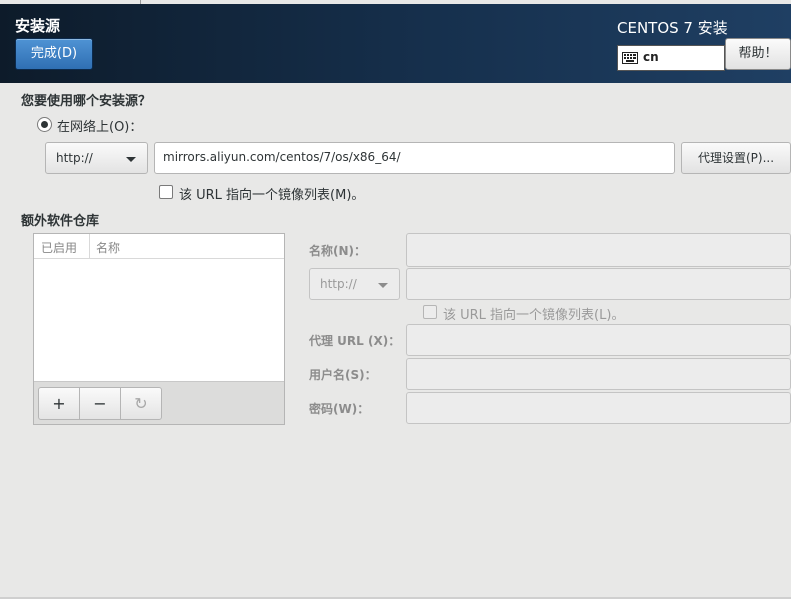 The image size is (791, 599). What do you see at coordinates (96, 158) in the screenshot?
I see `protocol-select: http://` at bounding box center [96, 158].